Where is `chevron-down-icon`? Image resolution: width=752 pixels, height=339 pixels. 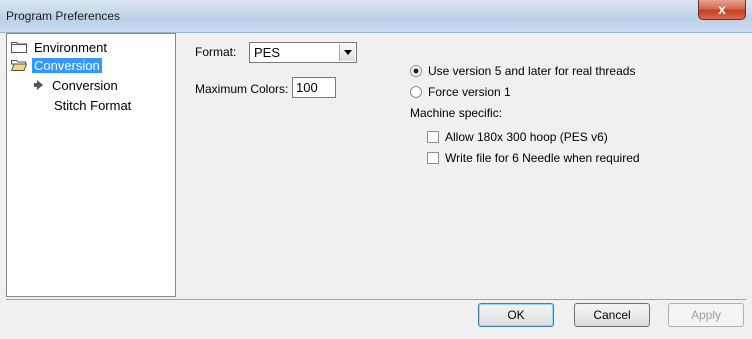
chevron-down-icon is located at coordinates (348, 52).